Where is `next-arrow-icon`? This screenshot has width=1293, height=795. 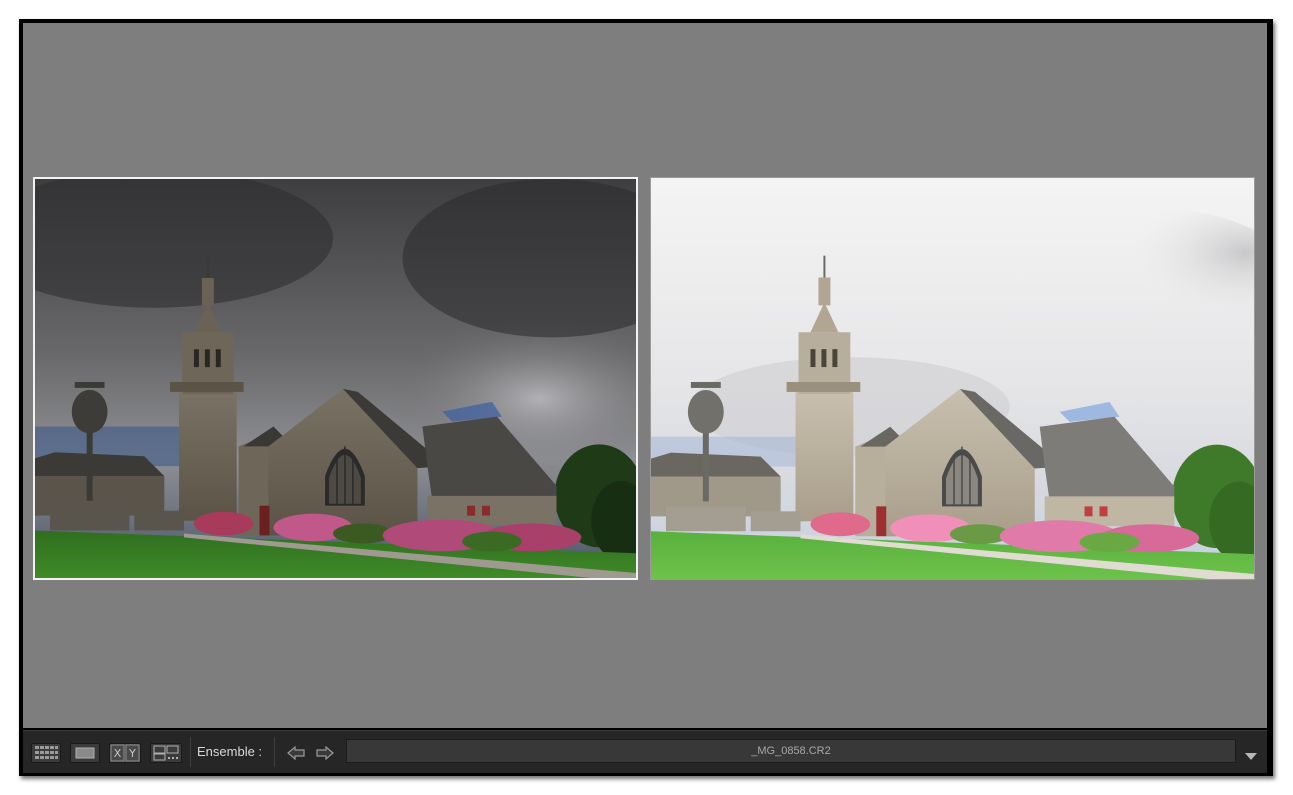
next-arrow-icon is located at coordinates (325, 753).